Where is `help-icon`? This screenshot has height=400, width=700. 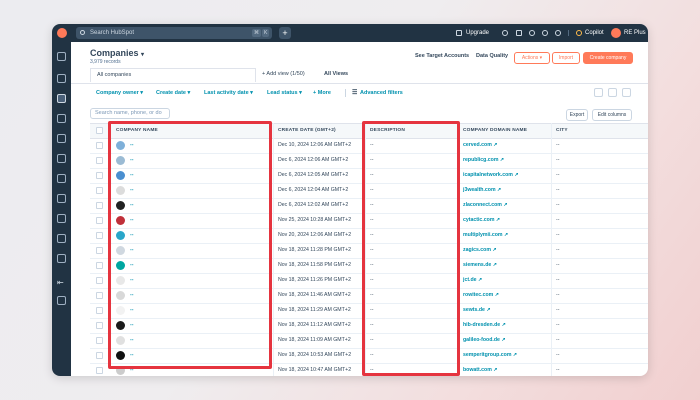 help-icon is located at coordinates (532, 33).